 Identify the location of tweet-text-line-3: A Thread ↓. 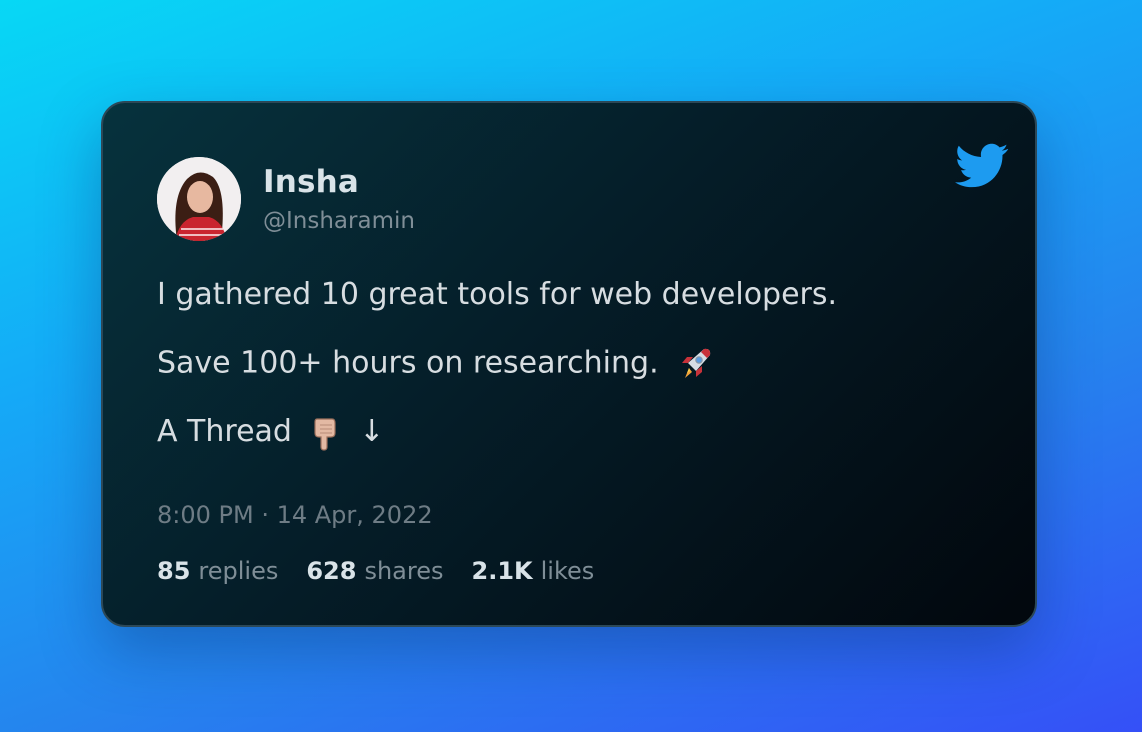
(270, 432).